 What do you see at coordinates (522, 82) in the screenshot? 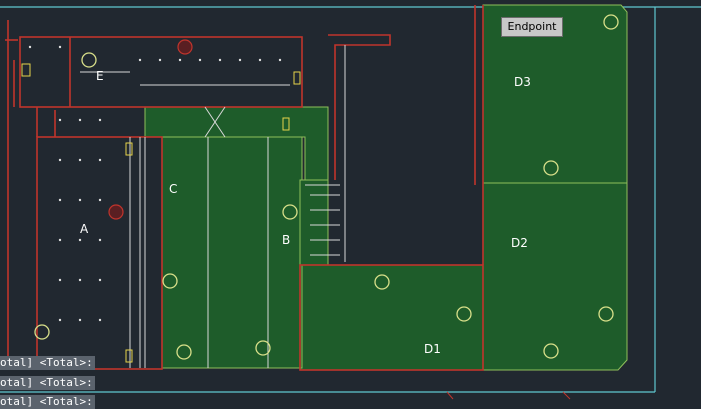
I see `room-label-d3: D3` at bounding box center [522, 82].